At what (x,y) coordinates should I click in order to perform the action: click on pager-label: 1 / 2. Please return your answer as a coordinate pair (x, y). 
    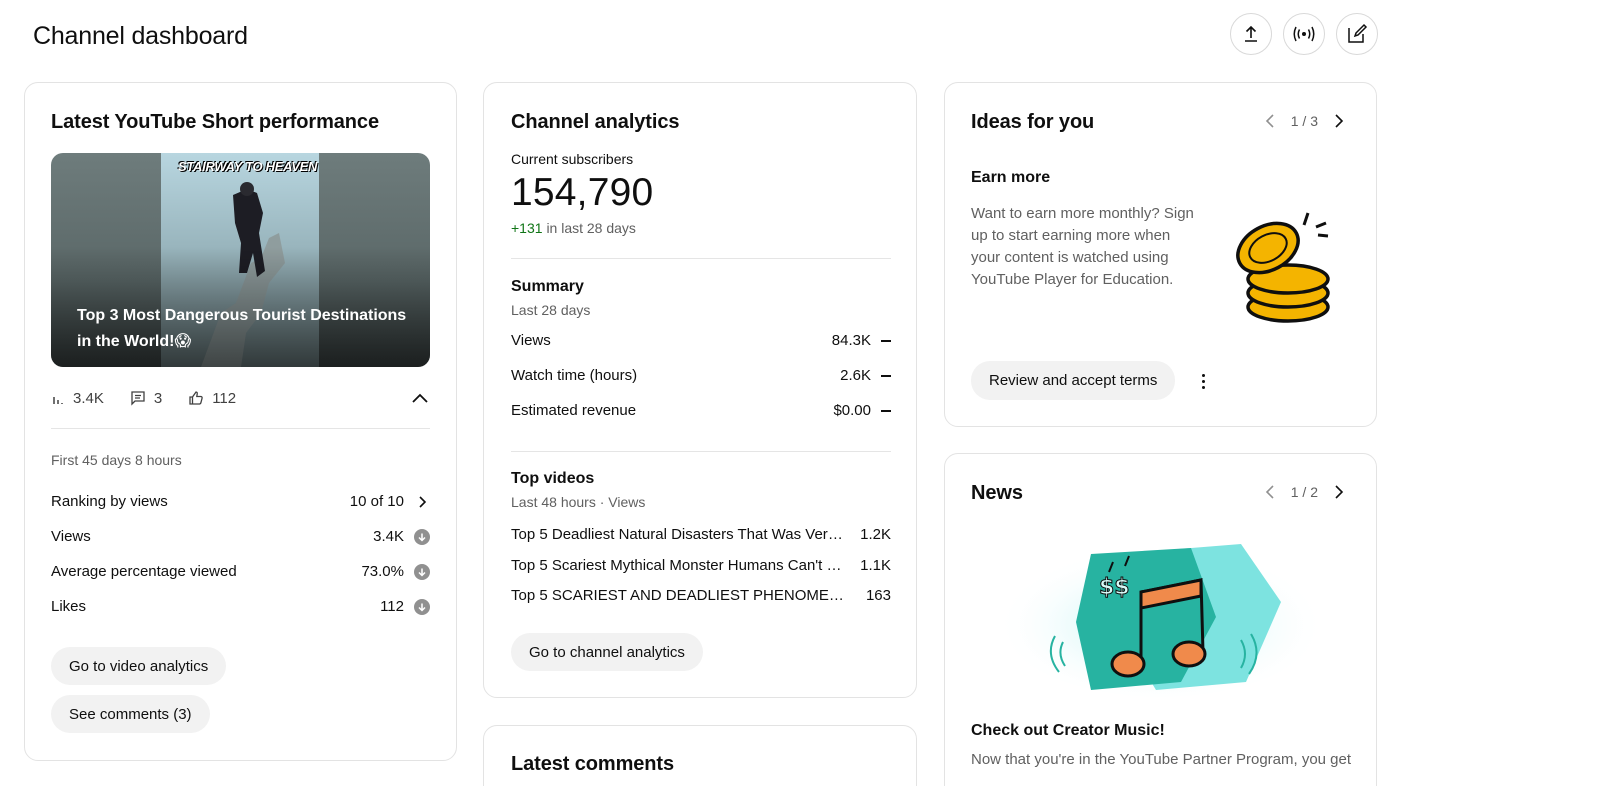
    Looking at the image, I should click on (1304, 492).